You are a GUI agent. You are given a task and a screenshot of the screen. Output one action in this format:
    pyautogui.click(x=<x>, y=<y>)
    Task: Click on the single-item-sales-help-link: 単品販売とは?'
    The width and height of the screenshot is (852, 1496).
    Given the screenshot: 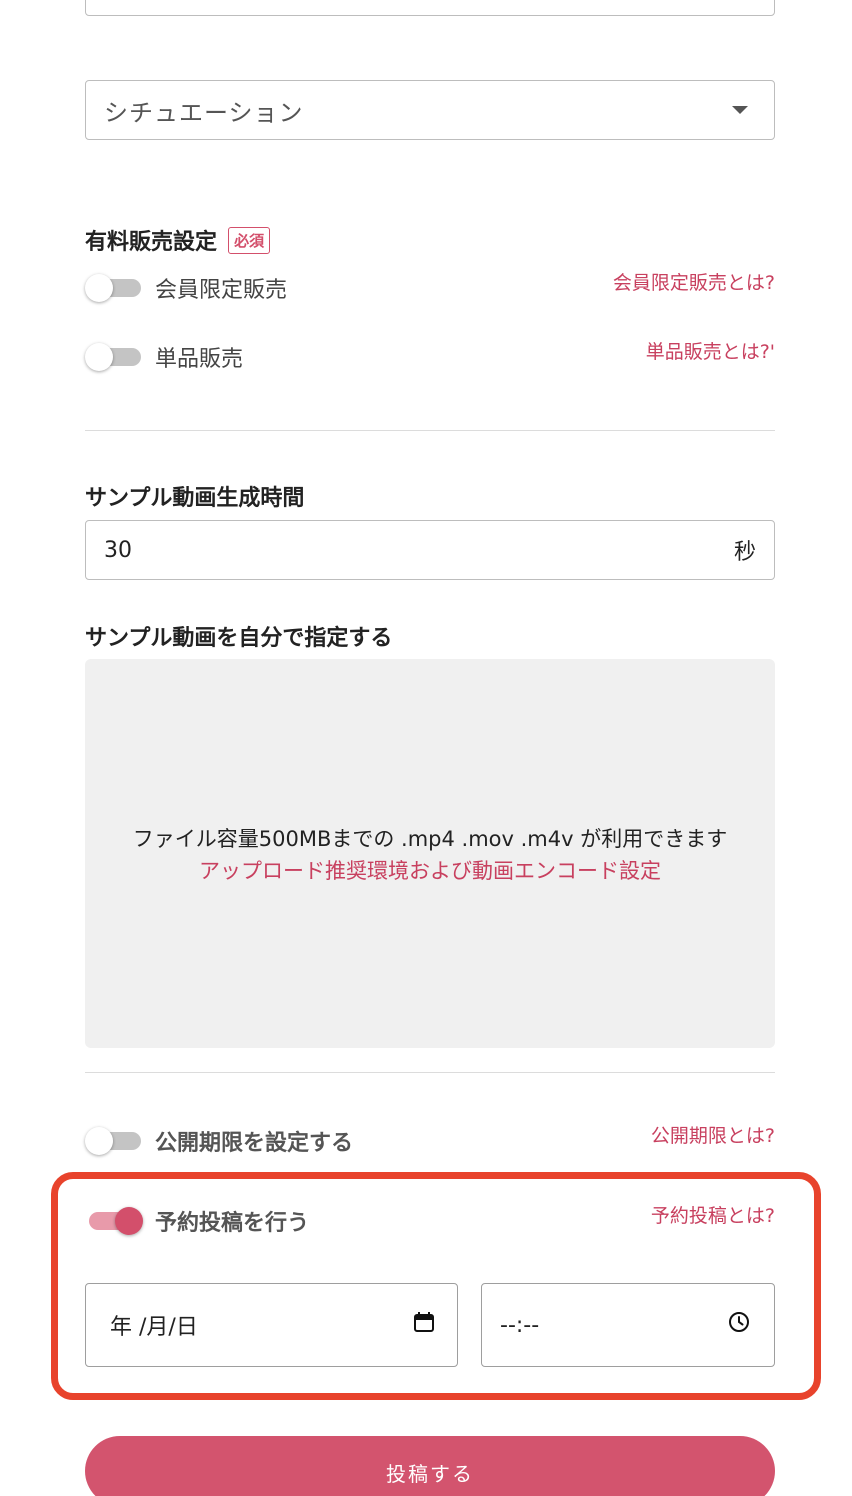 What is the action you would take?
    pyautogui.click(x=710, y=350)
    